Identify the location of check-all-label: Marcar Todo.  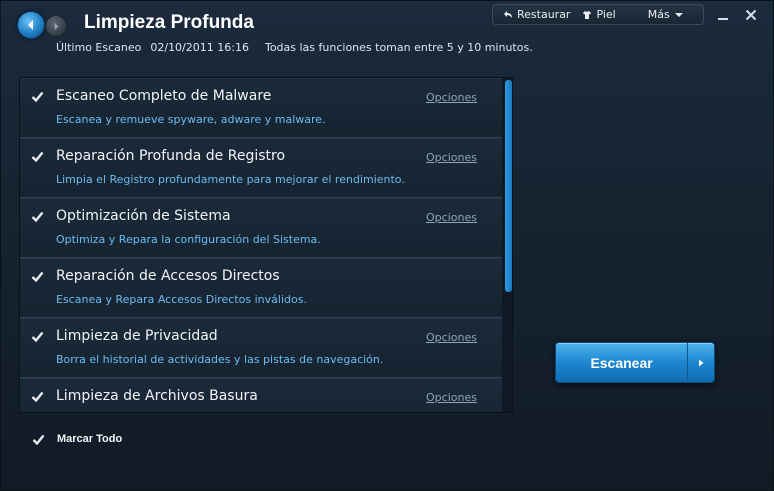
(89, 439).